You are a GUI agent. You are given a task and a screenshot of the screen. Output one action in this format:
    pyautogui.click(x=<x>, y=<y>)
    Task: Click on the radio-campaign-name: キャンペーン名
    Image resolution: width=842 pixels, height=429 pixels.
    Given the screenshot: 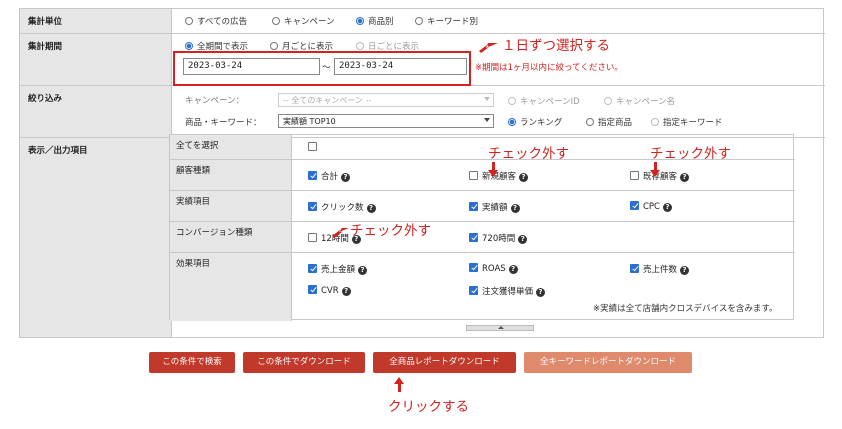 What is the action you would take?
    pyautogui.click(x=639, y=101)
    